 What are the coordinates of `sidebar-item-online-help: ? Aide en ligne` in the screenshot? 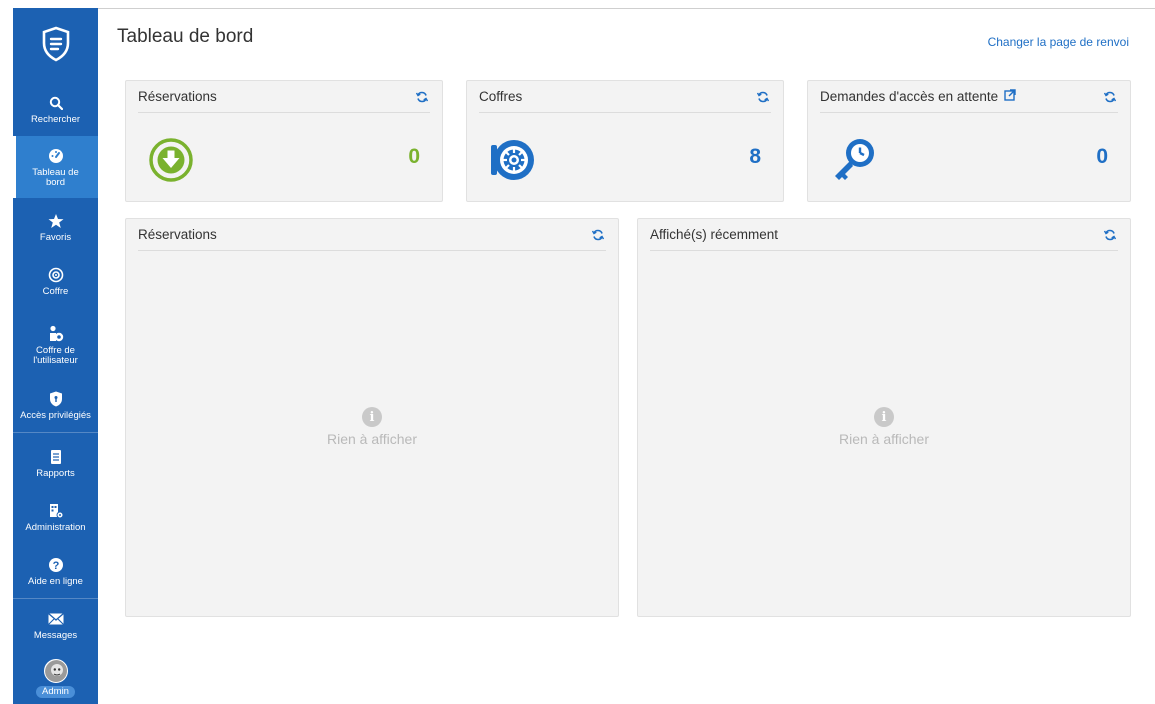 It's located at (55, 571).